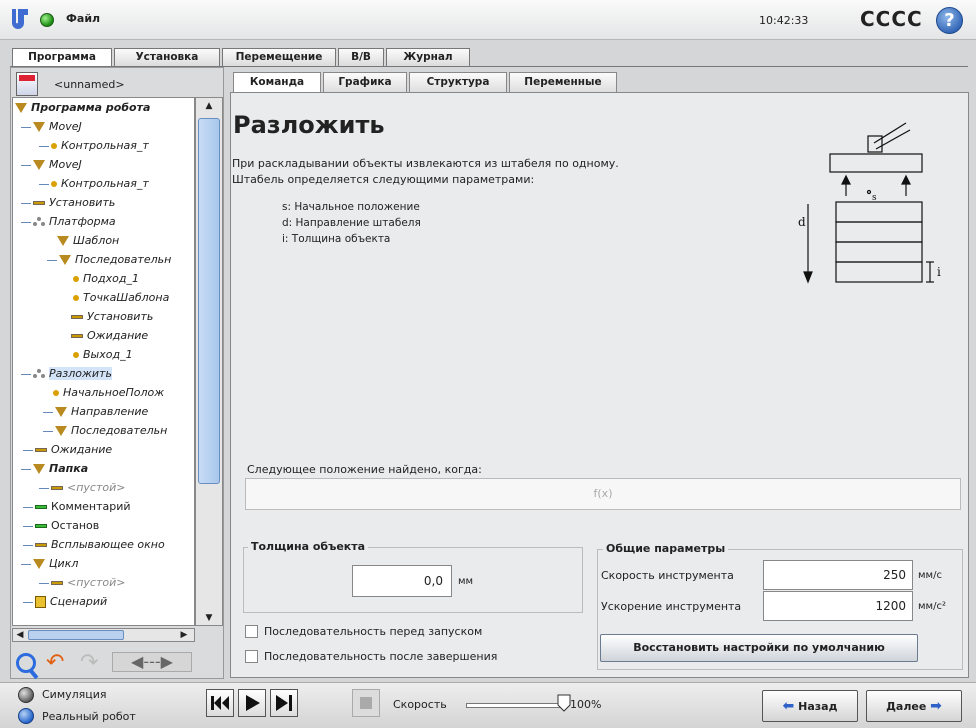  What do you see at coordinates (381, 656) in the screenshot?
I see `seq-after-label: Последовательность после завершения` at bounding box center [381, 656].